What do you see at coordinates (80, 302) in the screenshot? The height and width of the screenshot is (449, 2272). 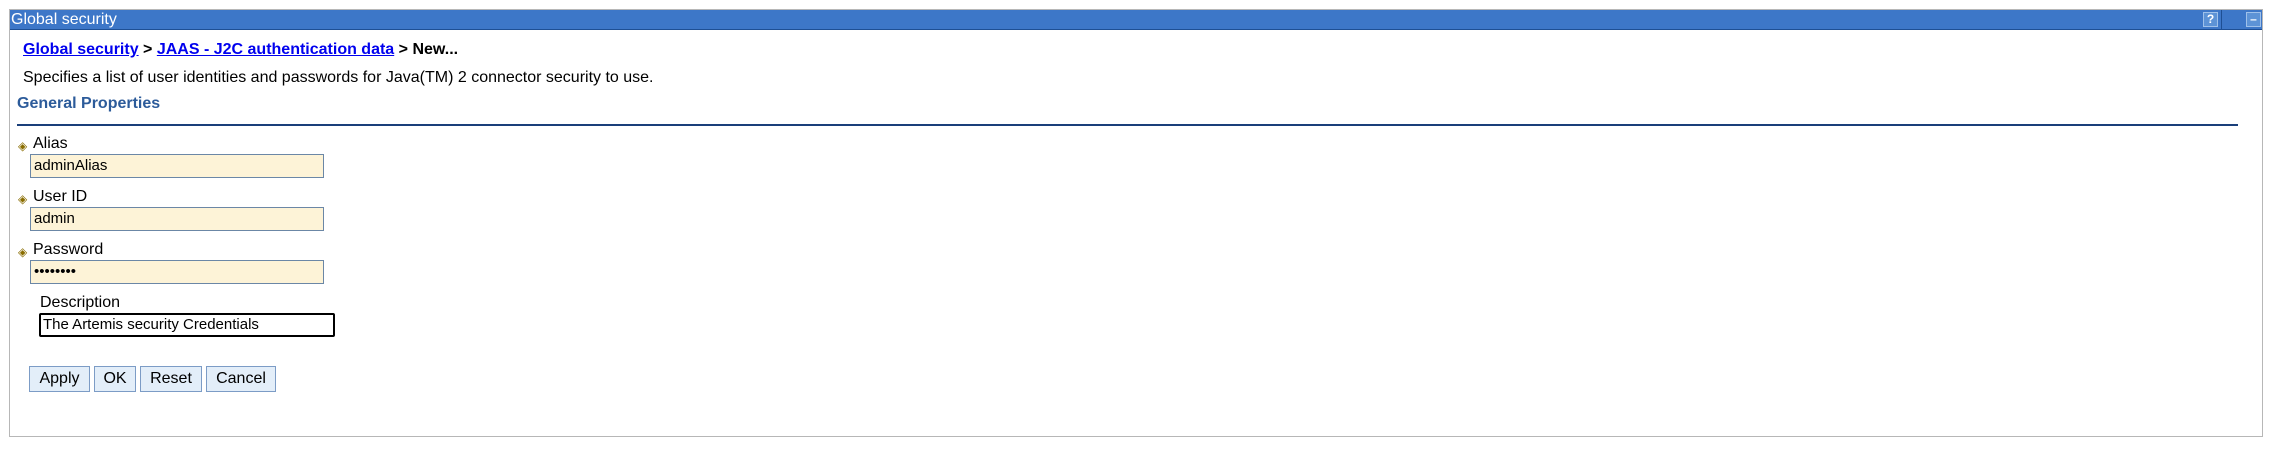 I see `description-label: Description` at bounding box center [80, 302].